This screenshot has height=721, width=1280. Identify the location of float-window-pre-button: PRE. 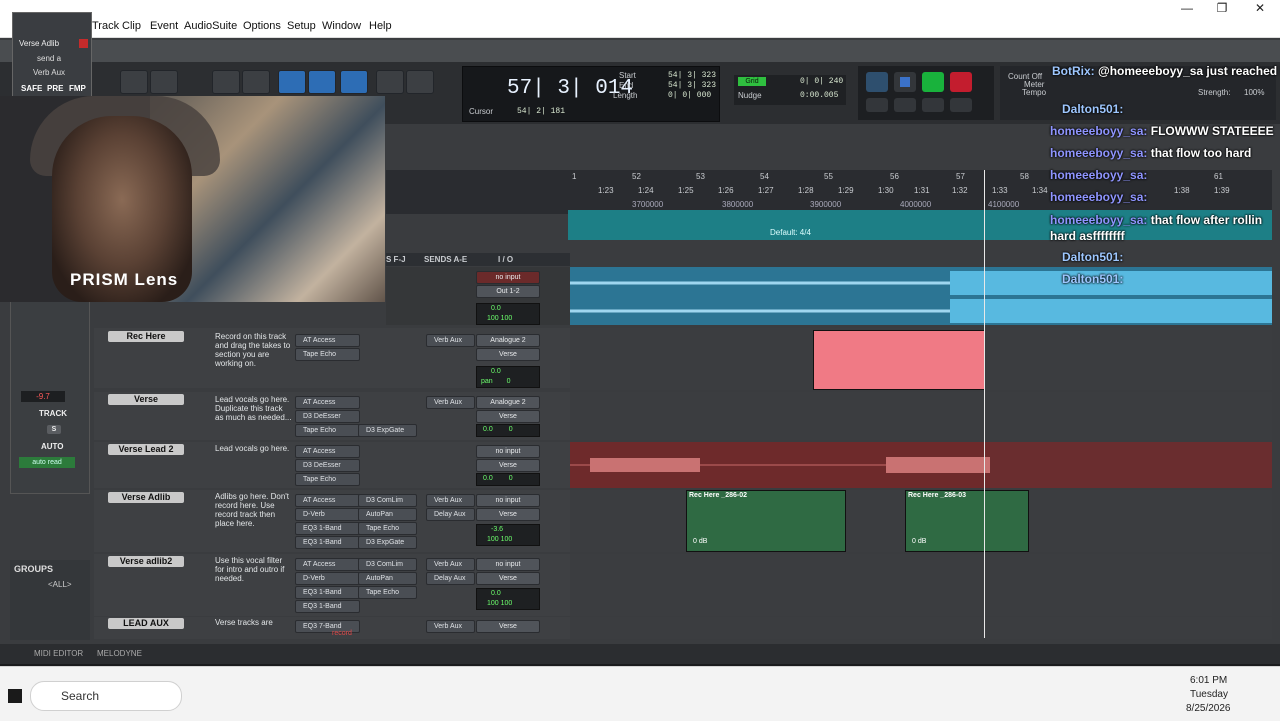
(55, 88).